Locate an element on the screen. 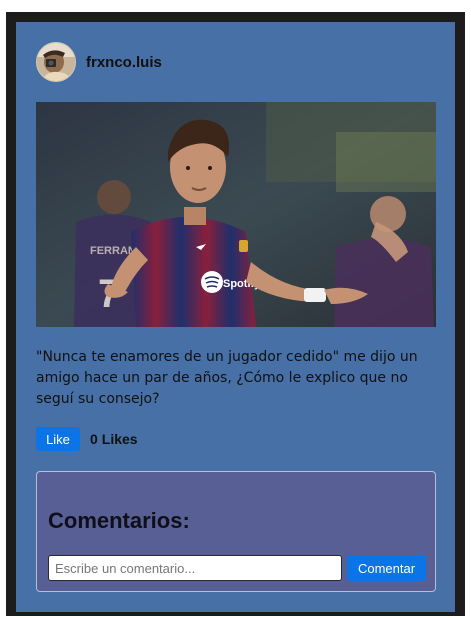  like-row: Like 0 Likes is located at coordinates (89, 439).